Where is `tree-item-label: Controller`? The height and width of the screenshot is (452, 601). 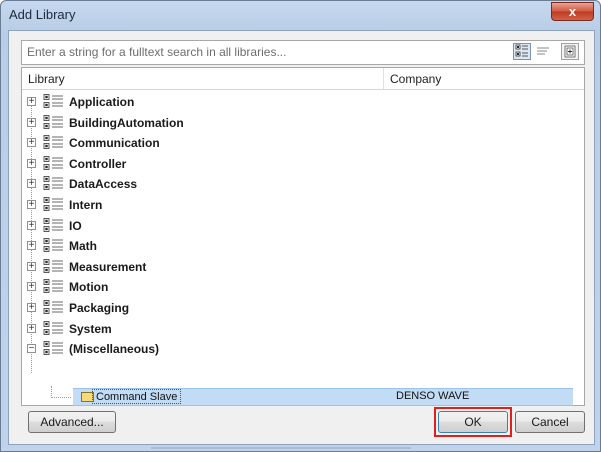 tree-item-label: Controller is located at coordinates (97, 164).